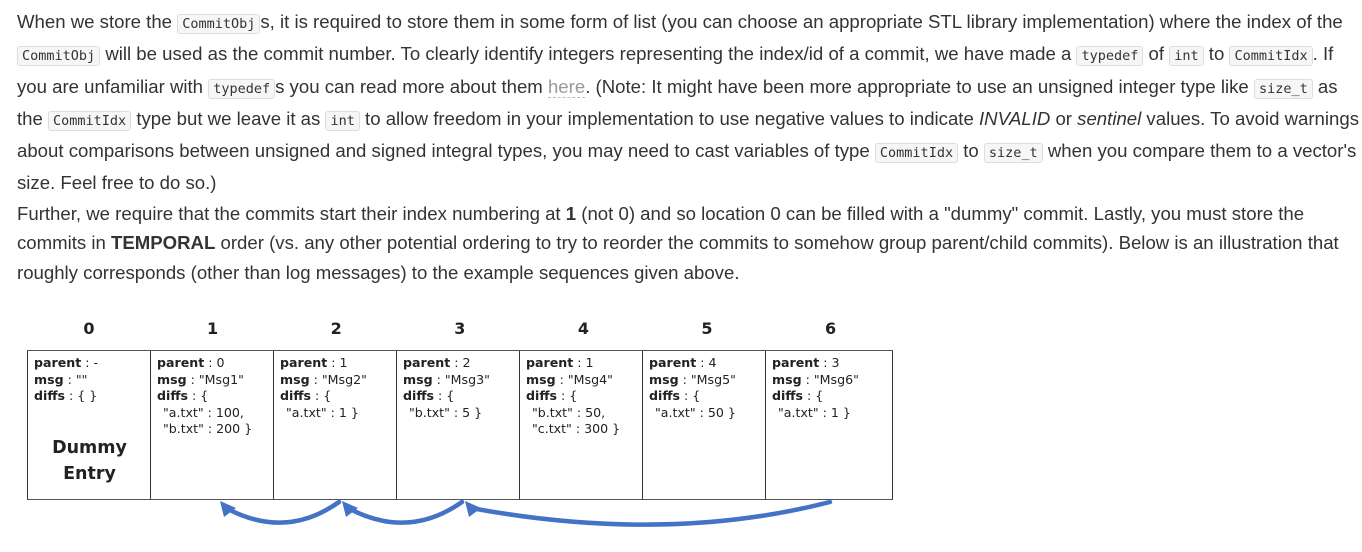 Image resolution: width=1362 pixels, height=552 pixels. What do you see at coordinates (1109, 118) in the screenshot?
I see `emphasis-sentinel: sentinel` at bounding box center [1109, 118].